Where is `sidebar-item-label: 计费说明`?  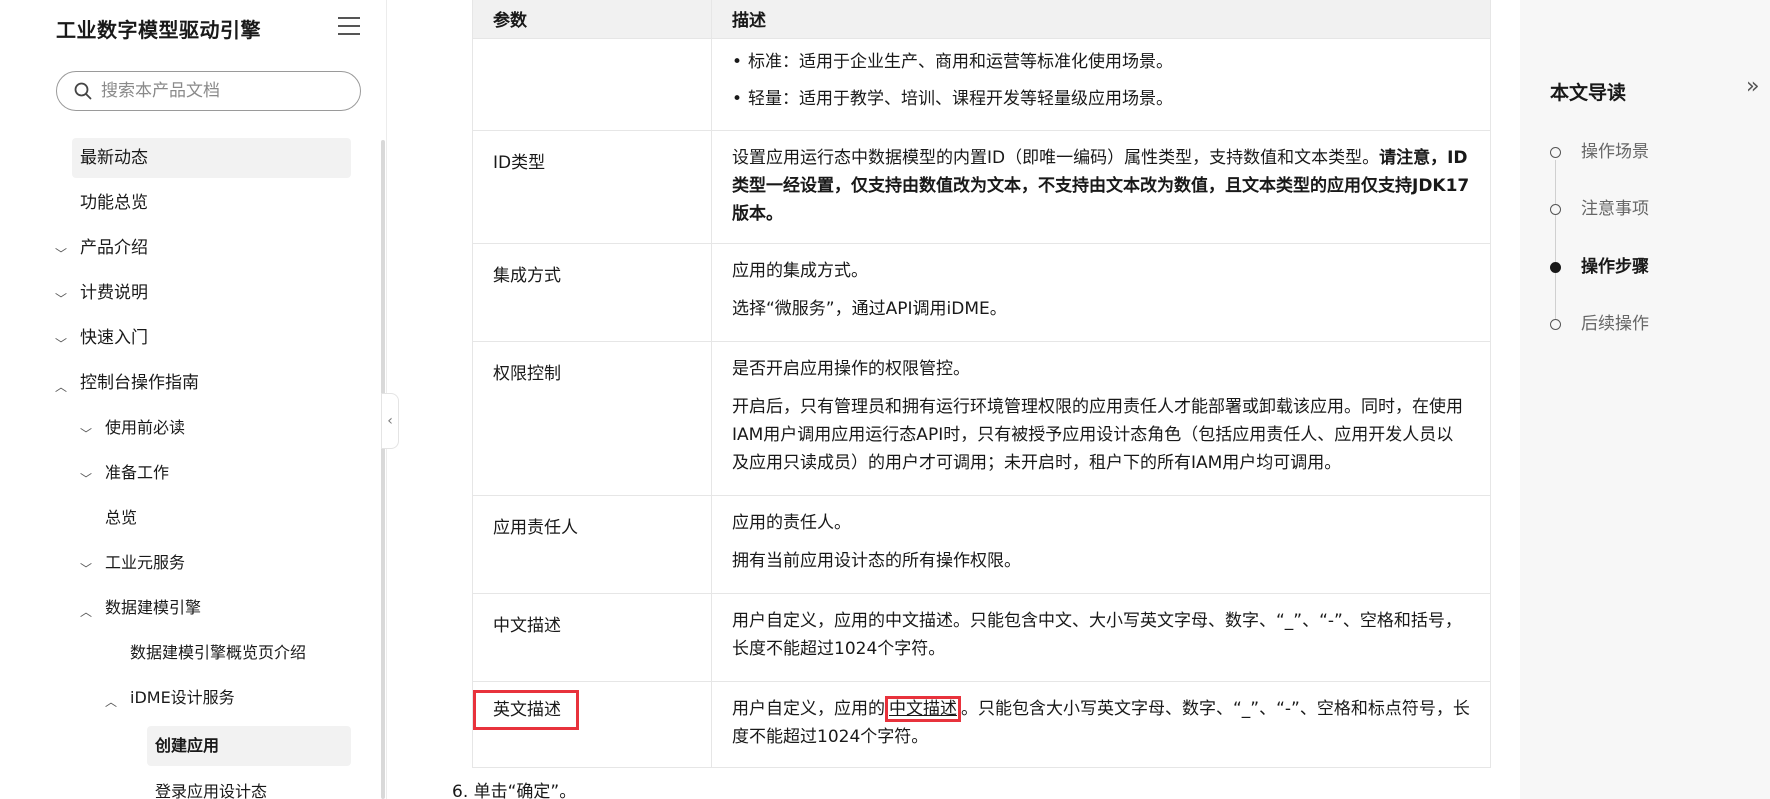
sidebar-item-label: 计费说明 is located at coordinates (114, 293).